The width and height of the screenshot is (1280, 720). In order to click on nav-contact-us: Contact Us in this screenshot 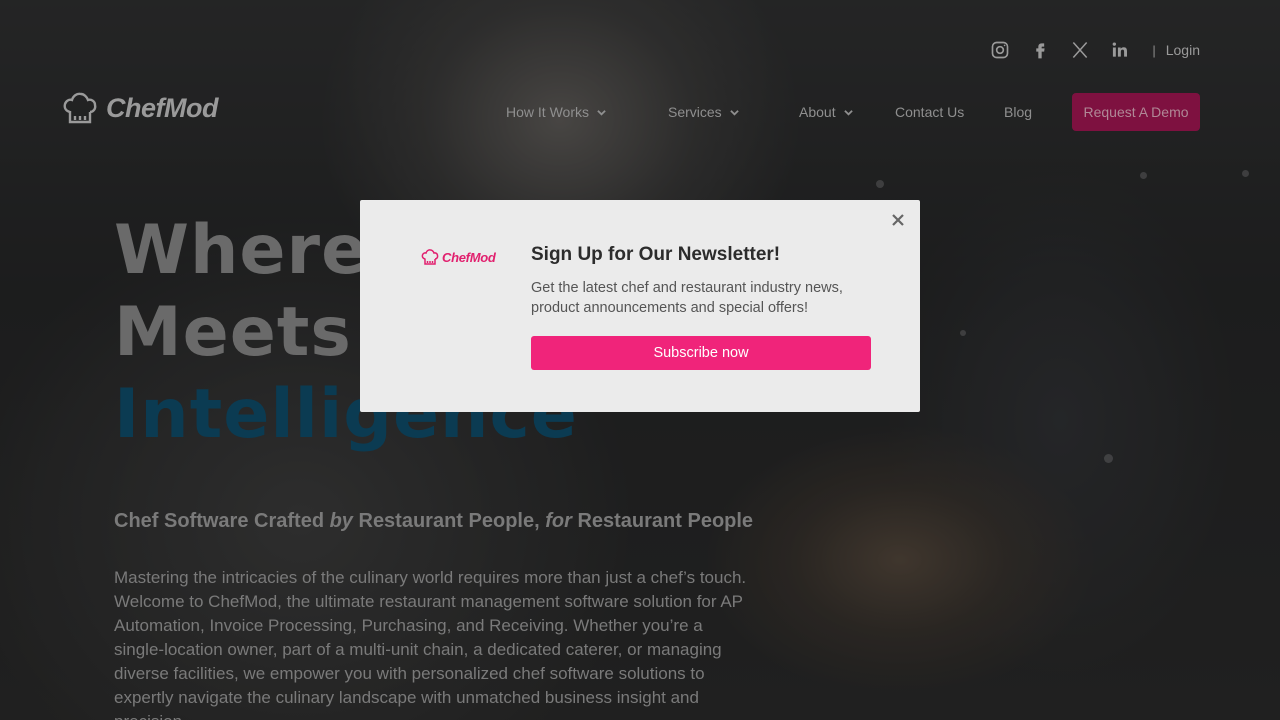, I will do `click(929, 112)`.